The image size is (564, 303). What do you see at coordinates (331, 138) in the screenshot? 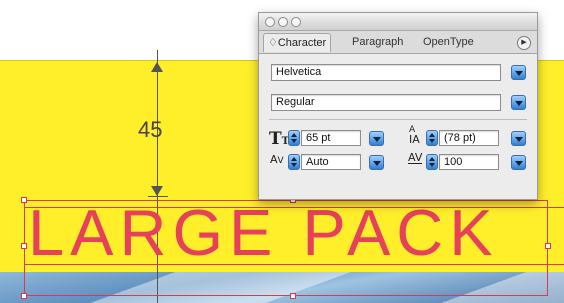
I see `font-size-field: 65 pt` at bounding box center [331, 138].